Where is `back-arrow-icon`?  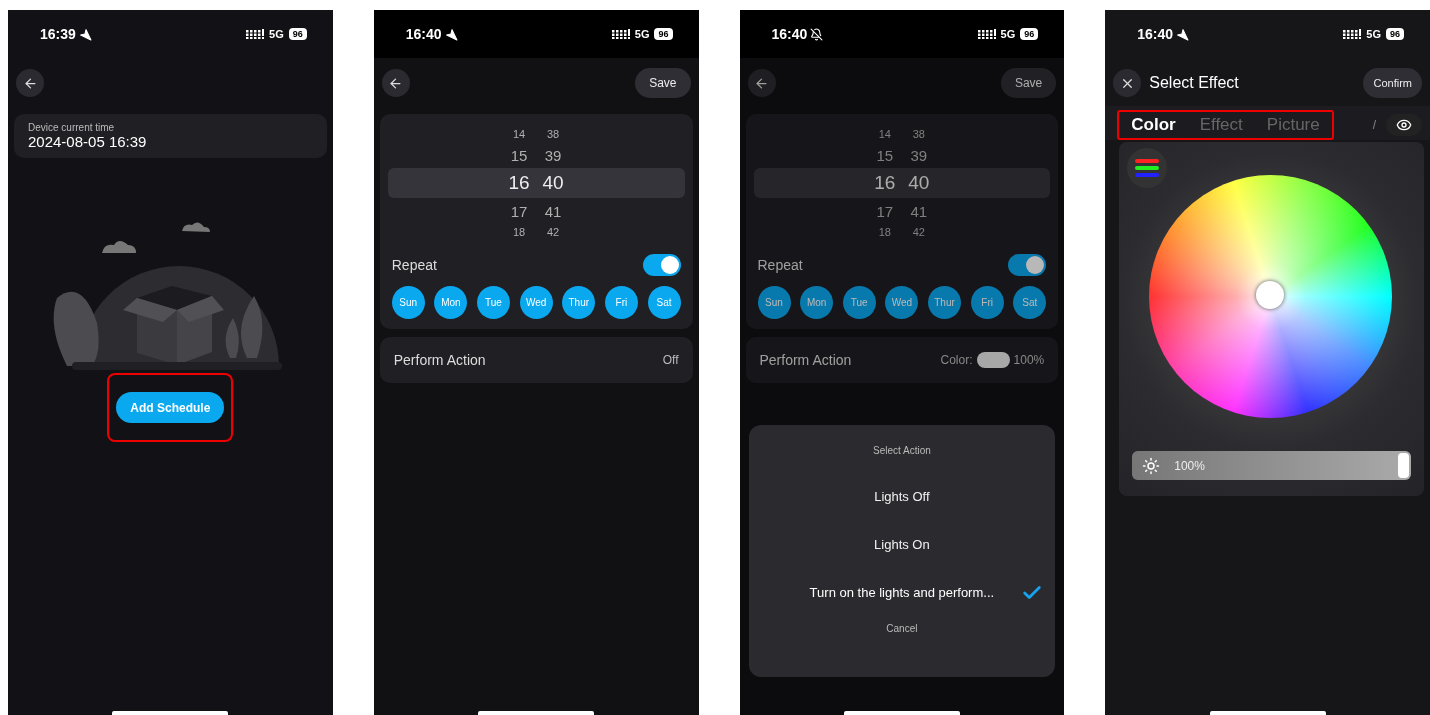
back-arrow-icon is located at coordinates (30, 83).